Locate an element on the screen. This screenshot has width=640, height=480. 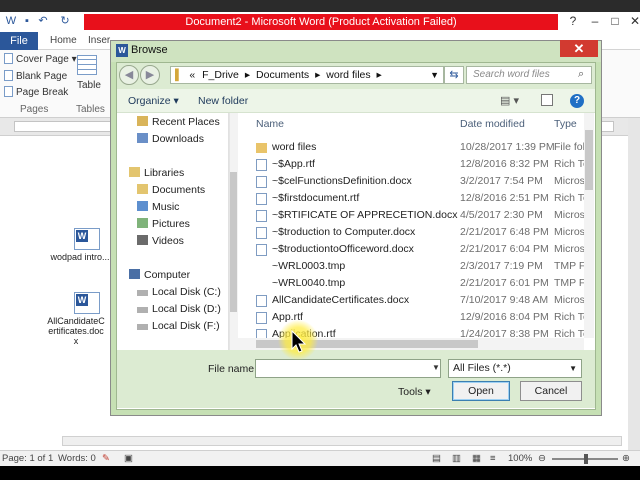
full-screen-icon: ▥ is located at coordinates (456, 459).